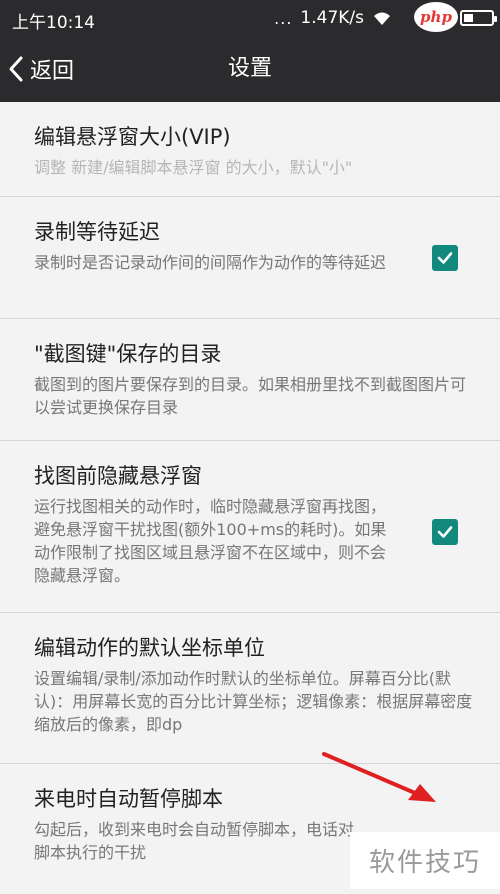 Image resolution: width=500 pixels, height=894 pixels. I want to click on setting-record-delay: 录制等待延迟 录制时是否记录动作间的间隔作为动作的等待延迟, so click(250, 258).